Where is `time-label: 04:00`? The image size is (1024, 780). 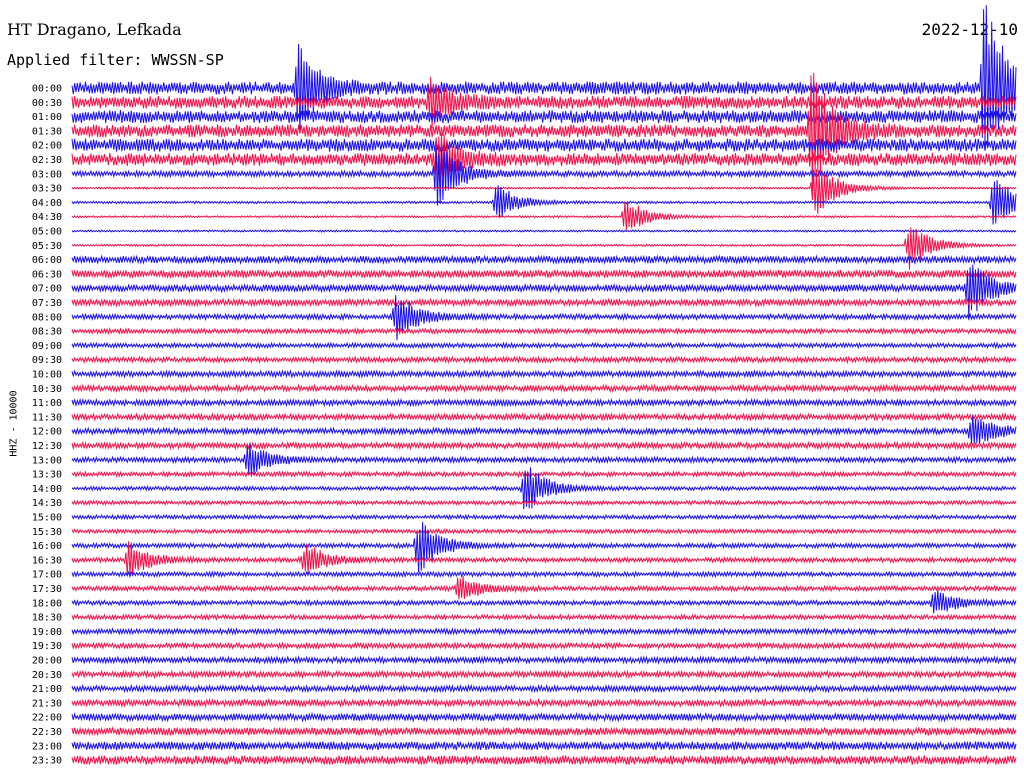
time-label: 04:00 is located at coordinates (47, 203).